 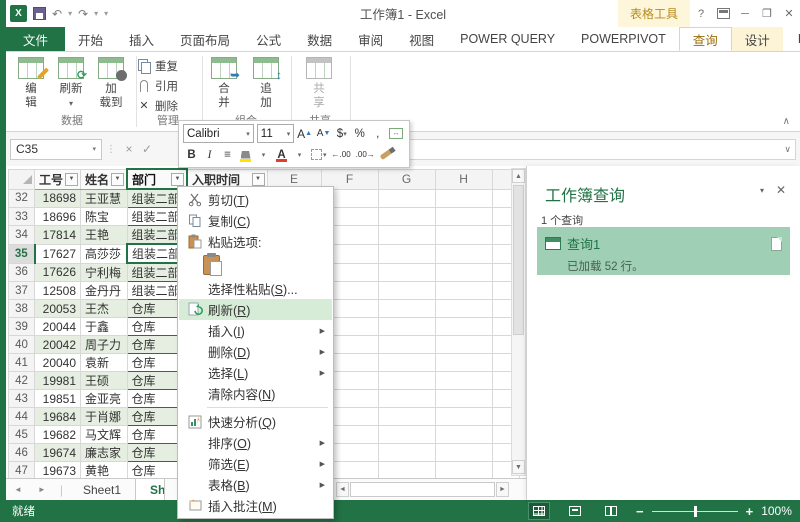 What do you see at coordinates (611, 511) in the screenshot?
I see `page-break-view-icon` at bounding box center [611, 511].